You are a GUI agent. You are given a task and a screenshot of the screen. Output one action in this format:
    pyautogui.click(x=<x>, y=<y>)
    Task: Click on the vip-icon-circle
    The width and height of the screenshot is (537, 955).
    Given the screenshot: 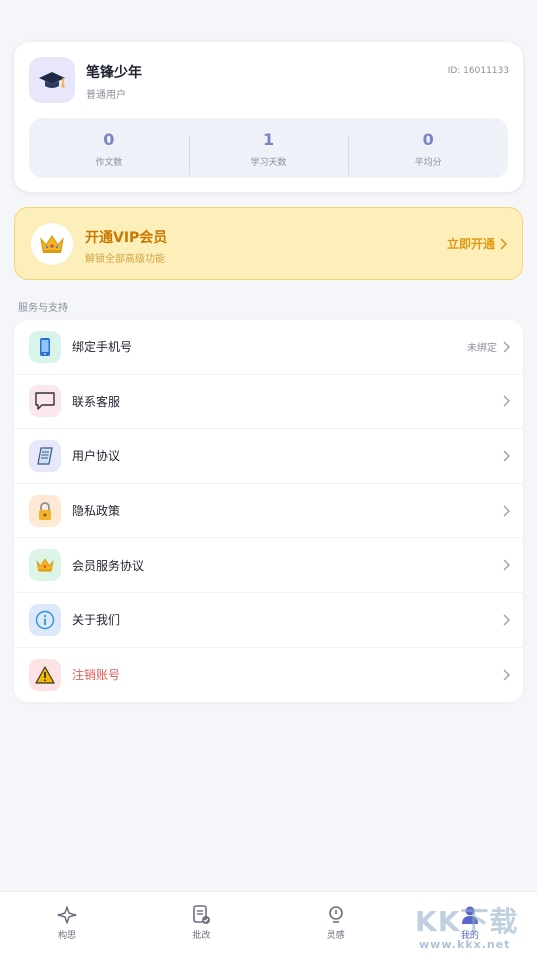 What is the action you would take?
    pyautogui.click(x=52, y=244)
    